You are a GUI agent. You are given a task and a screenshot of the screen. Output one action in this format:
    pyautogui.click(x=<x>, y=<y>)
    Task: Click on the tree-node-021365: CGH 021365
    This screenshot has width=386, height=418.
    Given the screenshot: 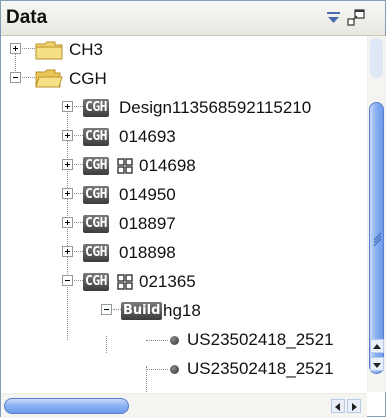 What is the action you would take?
    pyautogui.click(x=184, y=282)
    